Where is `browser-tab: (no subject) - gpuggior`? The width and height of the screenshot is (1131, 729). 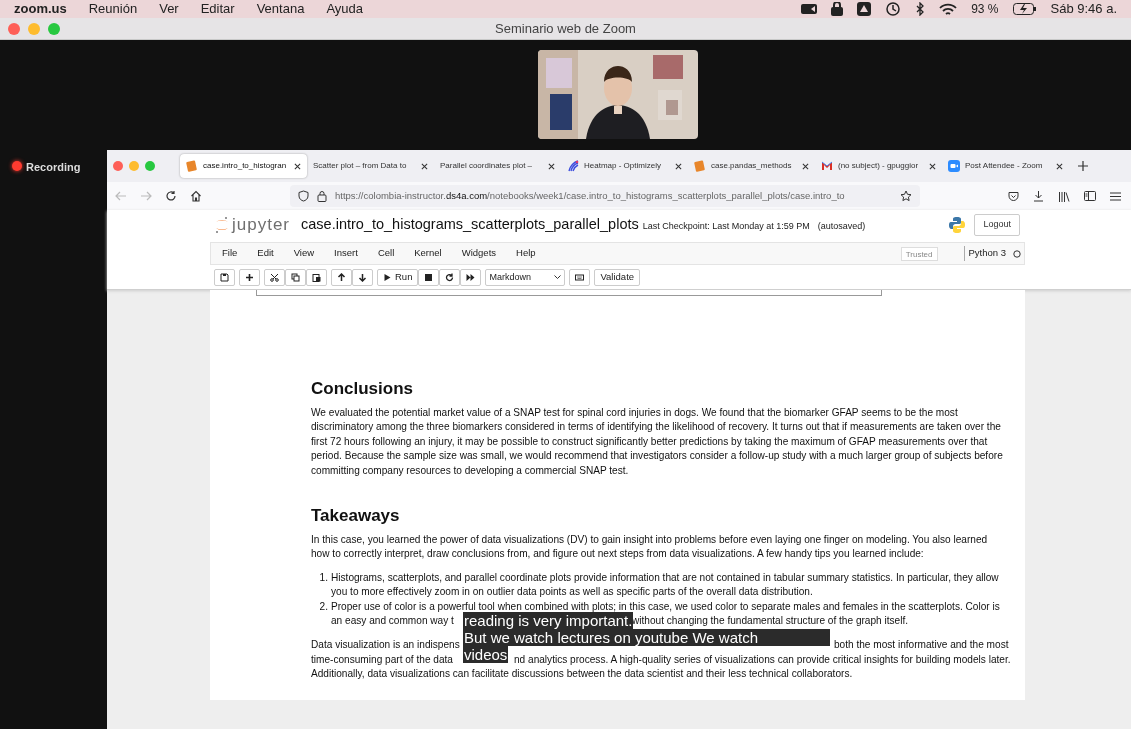 browser-tab: (no subject) - gpuggior is located at coordinates (878, 166).